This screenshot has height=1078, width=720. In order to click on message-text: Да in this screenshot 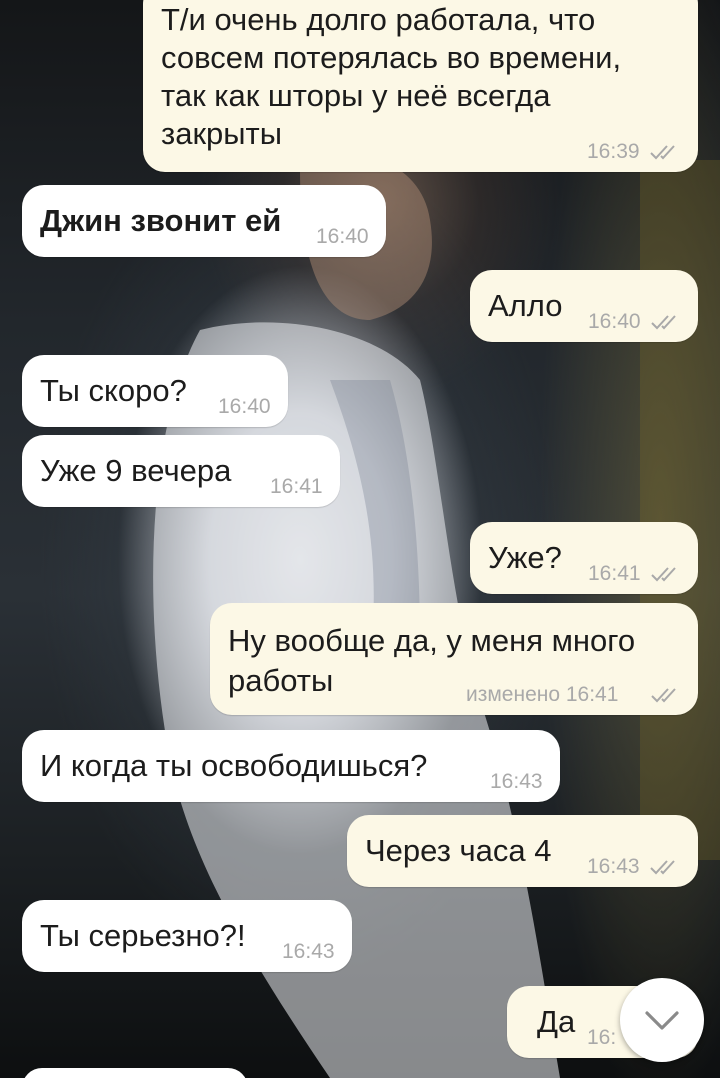, I will do `click(556, 1021)`.